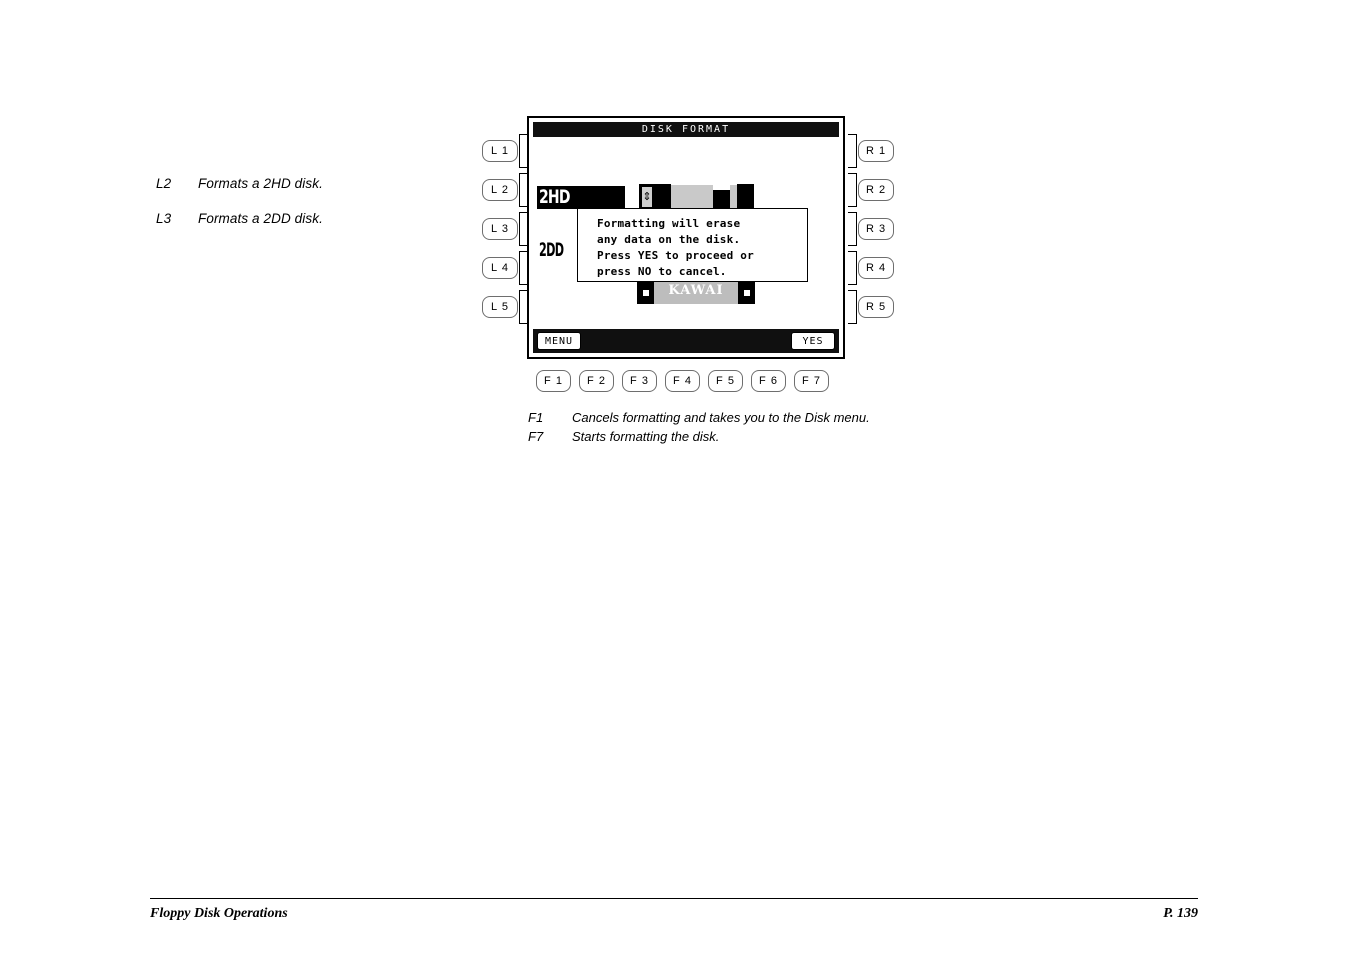  I want to click on note-row: L2 Formats a 2HD disk., so click(306, 184).